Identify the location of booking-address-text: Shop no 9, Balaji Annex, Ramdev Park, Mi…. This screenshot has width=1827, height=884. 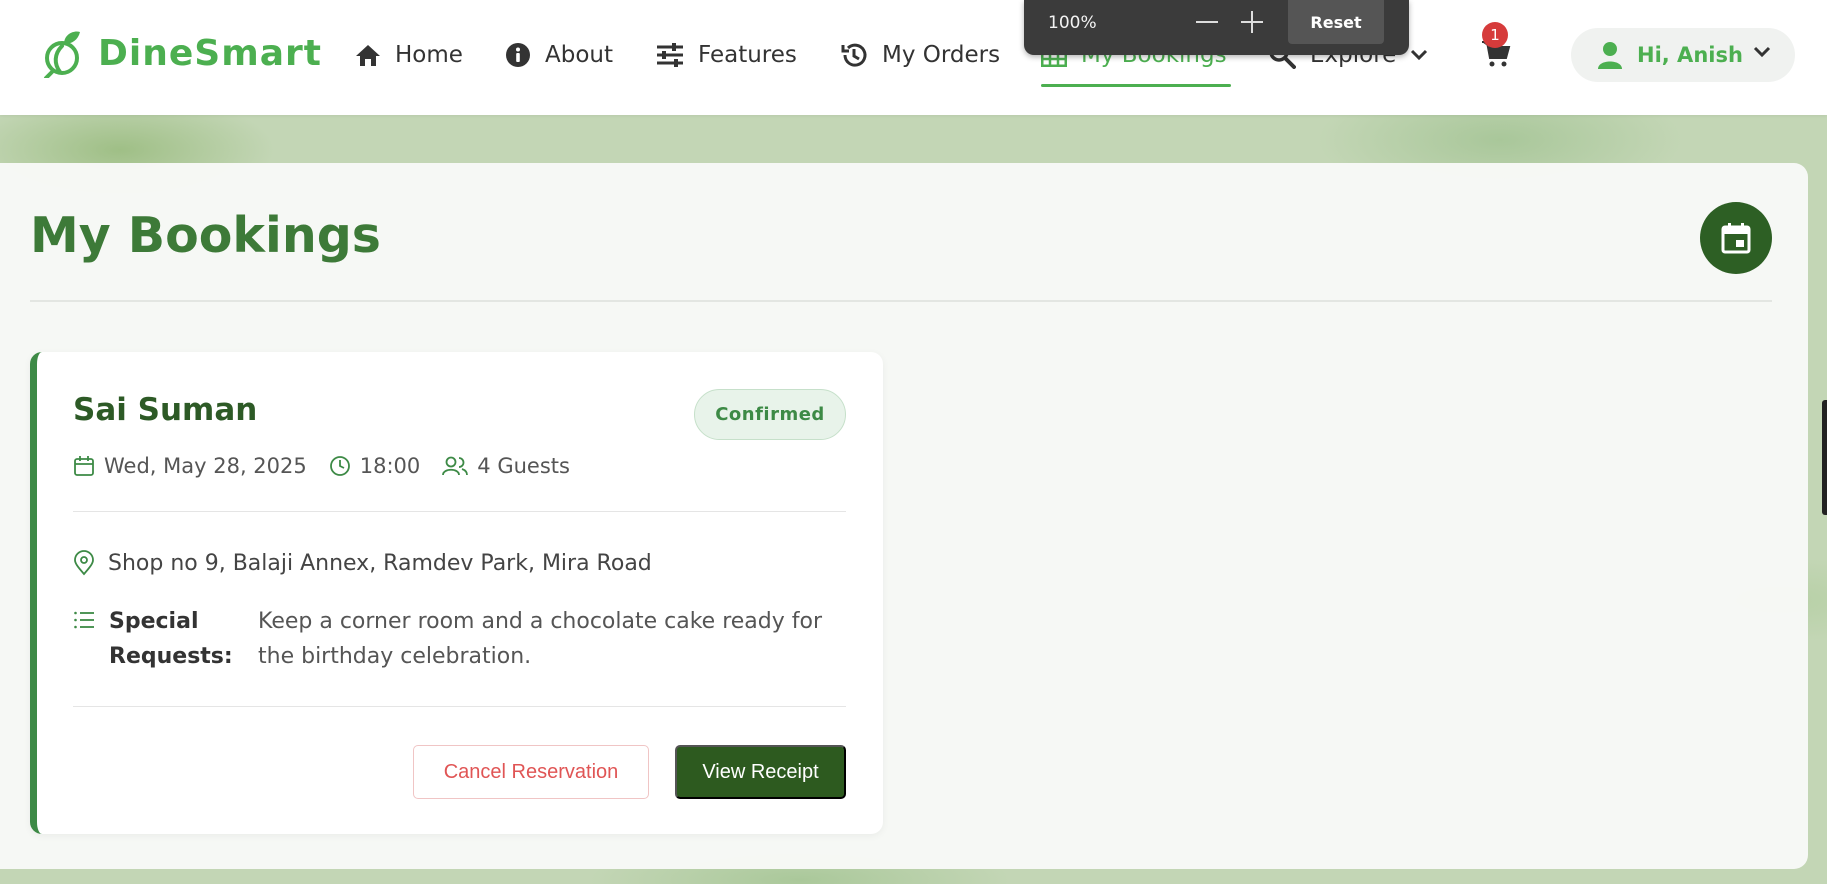
(380, 563).